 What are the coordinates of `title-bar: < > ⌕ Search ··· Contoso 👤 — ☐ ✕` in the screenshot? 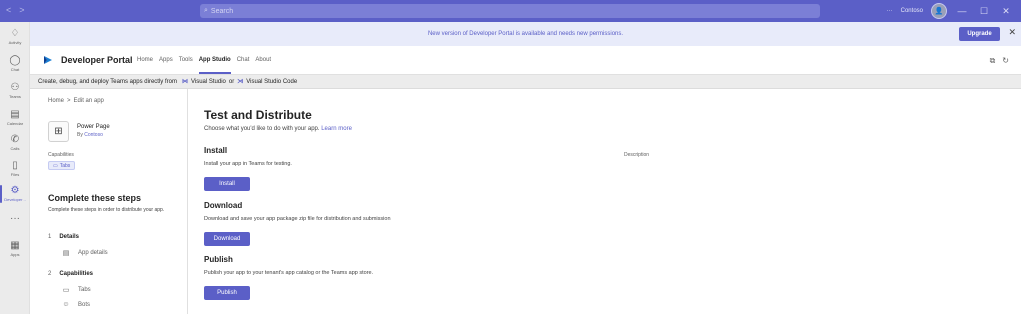 It's located at (510, 11).